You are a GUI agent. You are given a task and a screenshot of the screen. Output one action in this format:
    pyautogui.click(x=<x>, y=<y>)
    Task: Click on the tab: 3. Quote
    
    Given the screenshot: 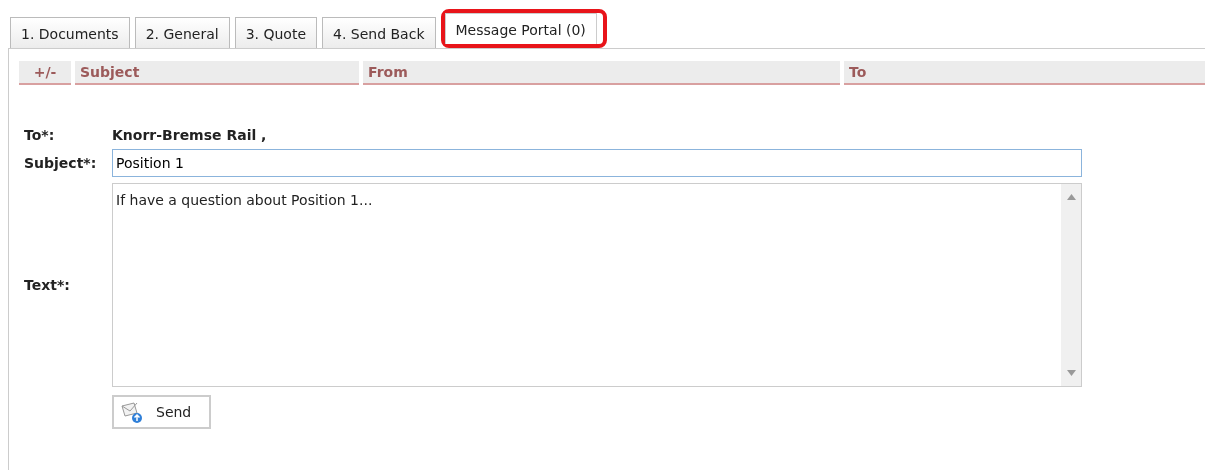 What is the action you would take?
    pyautogui.click(x=275, y=32)
    